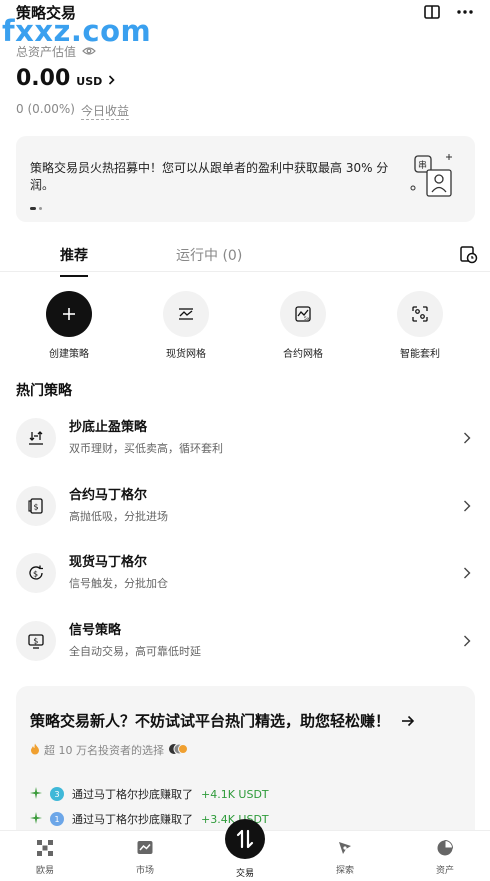  What do you see at coordinates (108, 562) in the screenshot?
I see `strategy-name: 现货马丁格尔` at bounding box center [108, 562].